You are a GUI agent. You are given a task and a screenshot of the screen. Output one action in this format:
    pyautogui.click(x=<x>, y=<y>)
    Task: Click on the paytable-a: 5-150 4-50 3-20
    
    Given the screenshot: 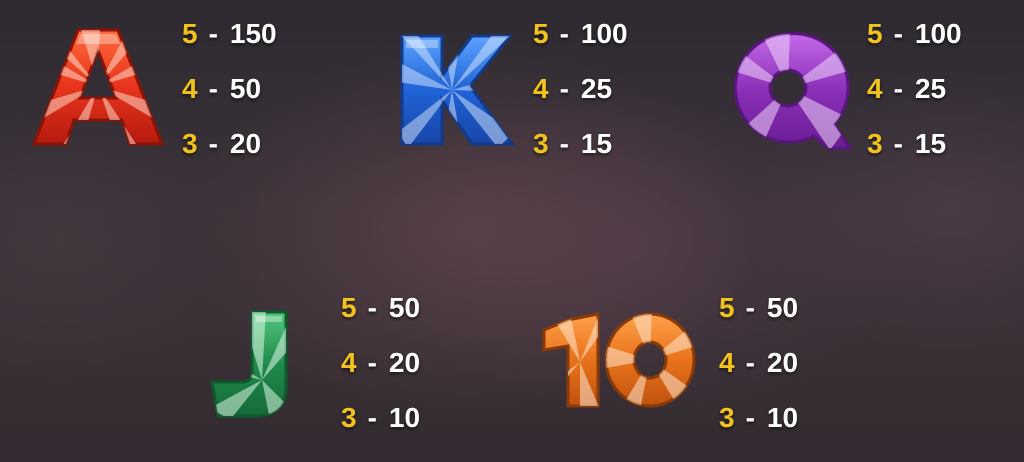 What is the action you would take?
    pyautogui.click(x=229, y=88)
    